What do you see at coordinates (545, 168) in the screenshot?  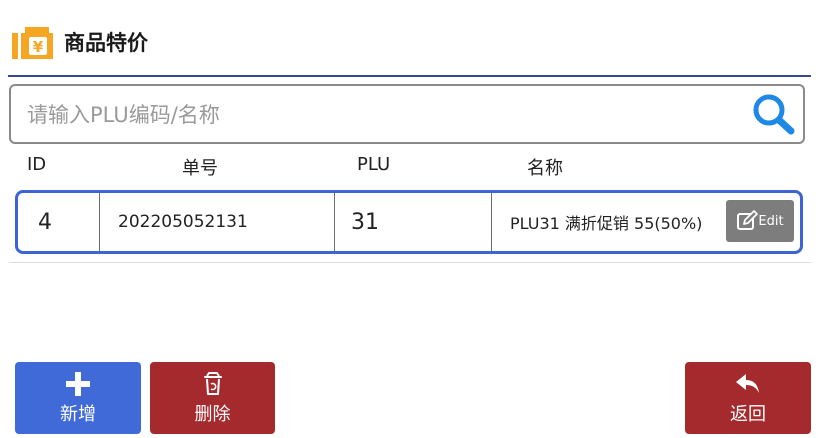 I see `column-header-name: 名称` at bounding box center [545, 168].